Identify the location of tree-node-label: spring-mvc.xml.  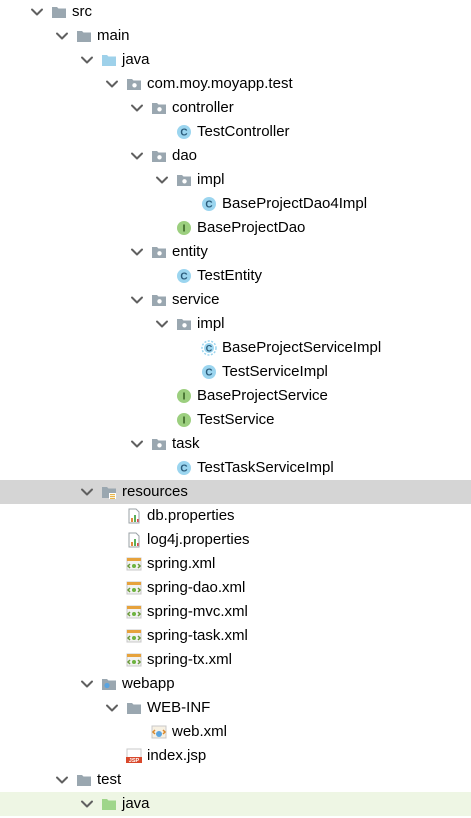
(197, 611).